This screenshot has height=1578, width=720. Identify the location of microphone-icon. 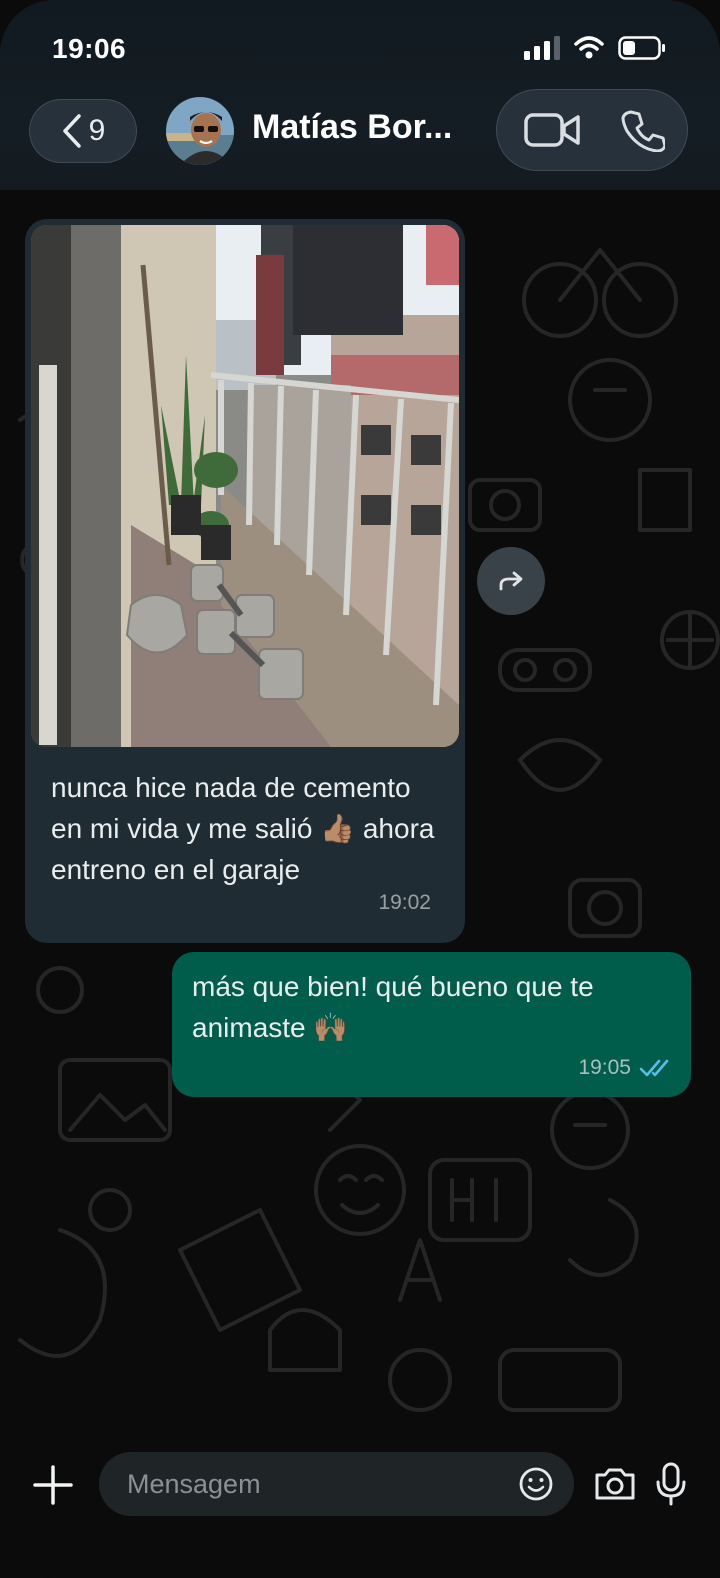
(671, 1484).